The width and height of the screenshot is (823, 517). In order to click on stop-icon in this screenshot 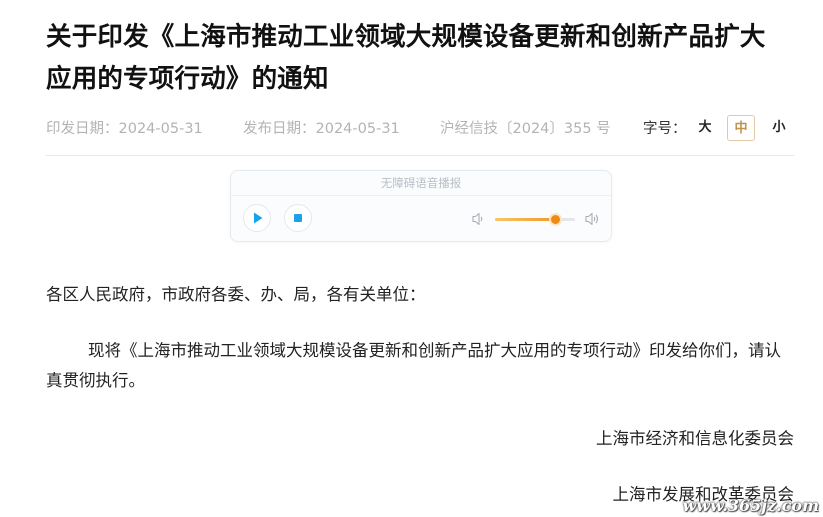, I will do `click(298, 218)`.